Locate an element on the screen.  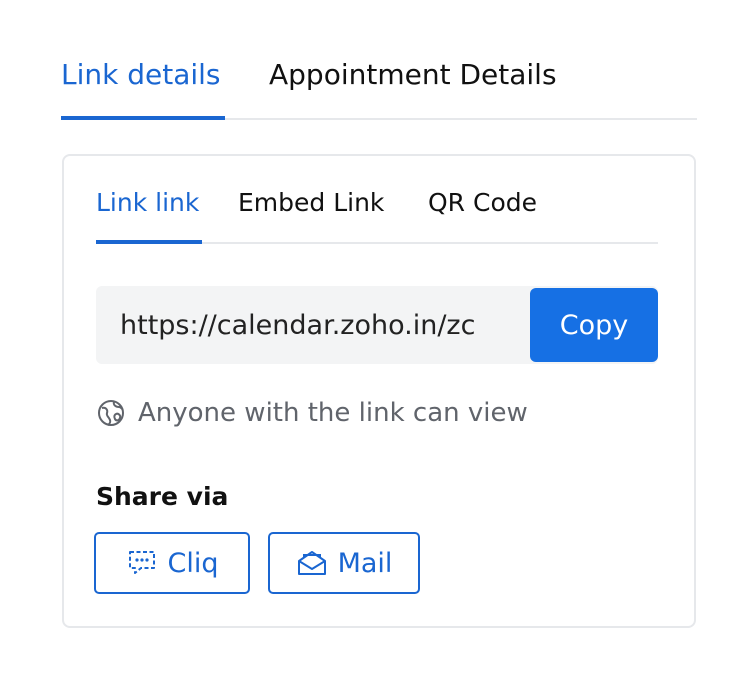
share-cliq-label: Cliq is located at coordinates (193, 563).